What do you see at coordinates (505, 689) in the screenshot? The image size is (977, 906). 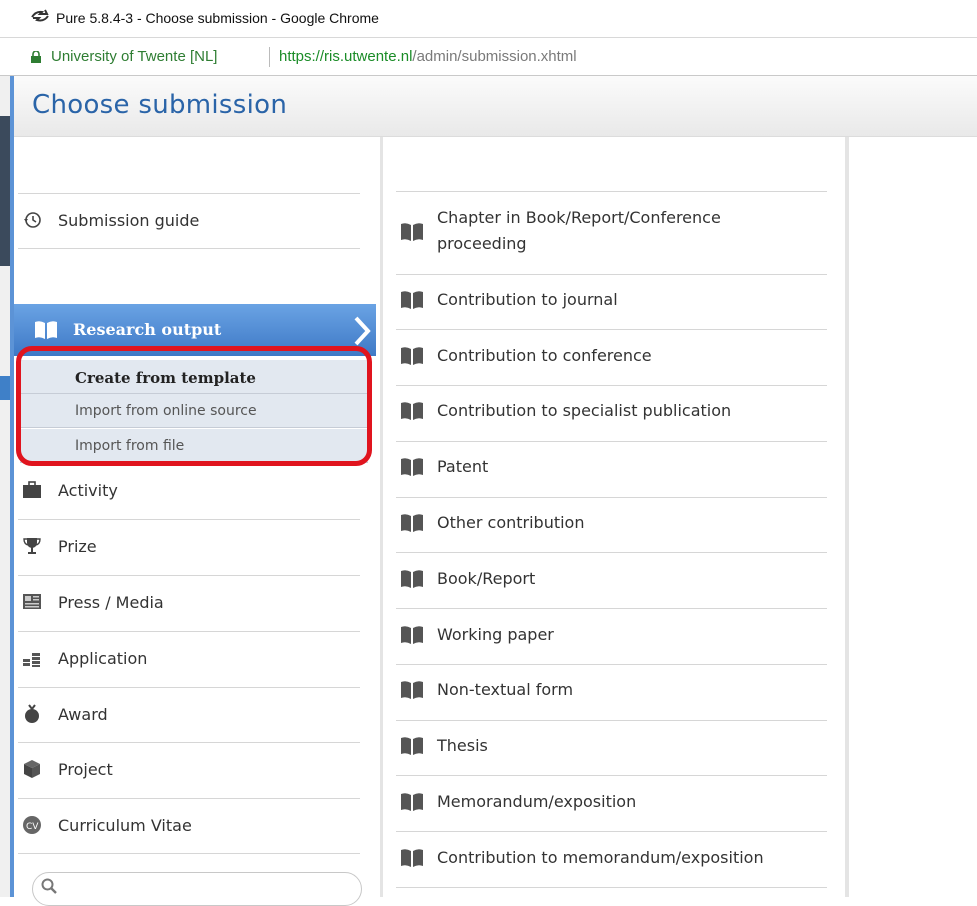 I see `submission-type-label: Non-textual form` at bounding box center [505, 689].